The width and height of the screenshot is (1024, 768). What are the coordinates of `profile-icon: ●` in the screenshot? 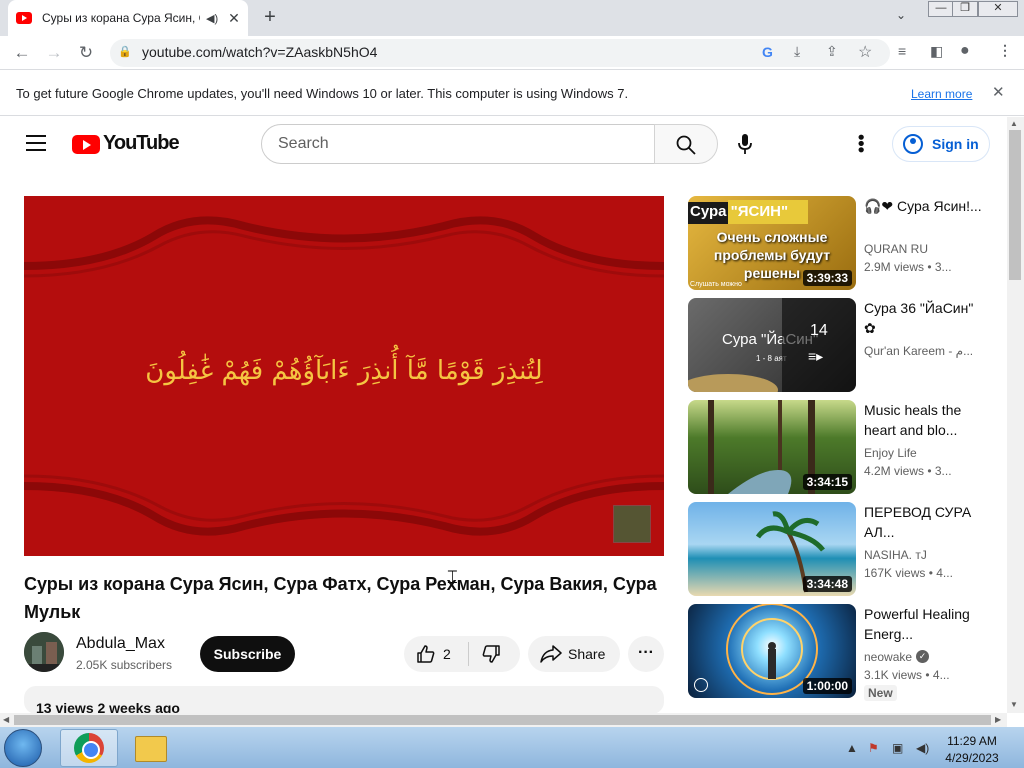 It's located at (965, 51).